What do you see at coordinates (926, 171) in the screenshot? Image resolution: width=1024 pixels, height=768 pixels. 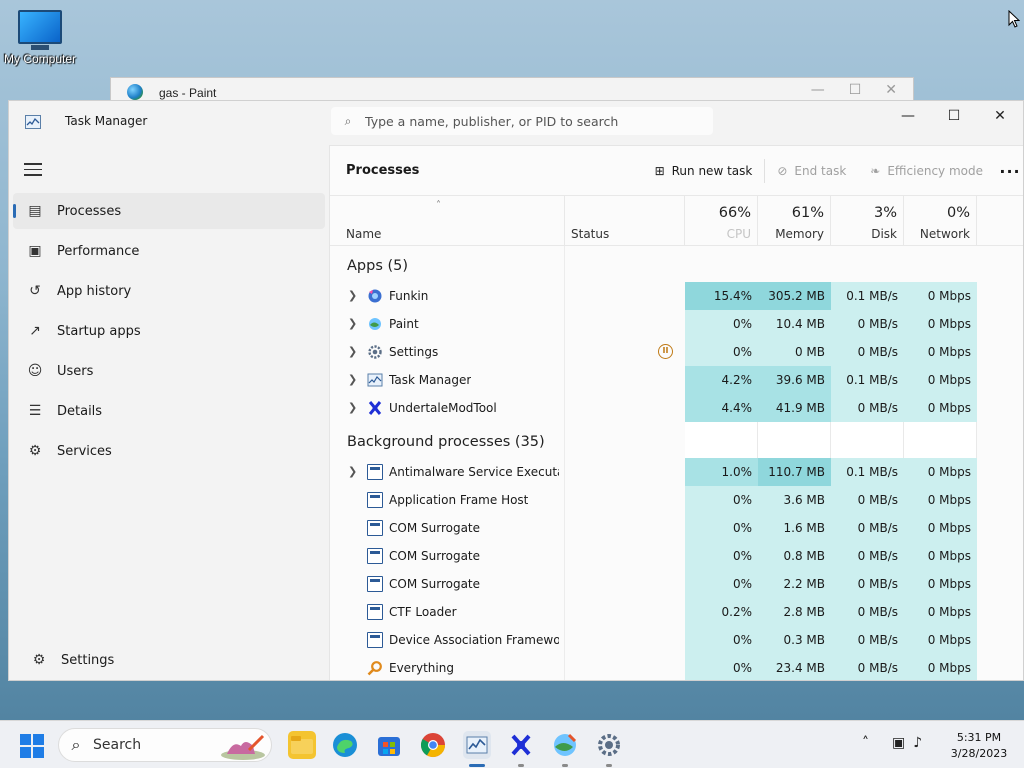 I see `efficiency-mode-button: ❧ Efficiency mode` at bounding box center [926, 171].